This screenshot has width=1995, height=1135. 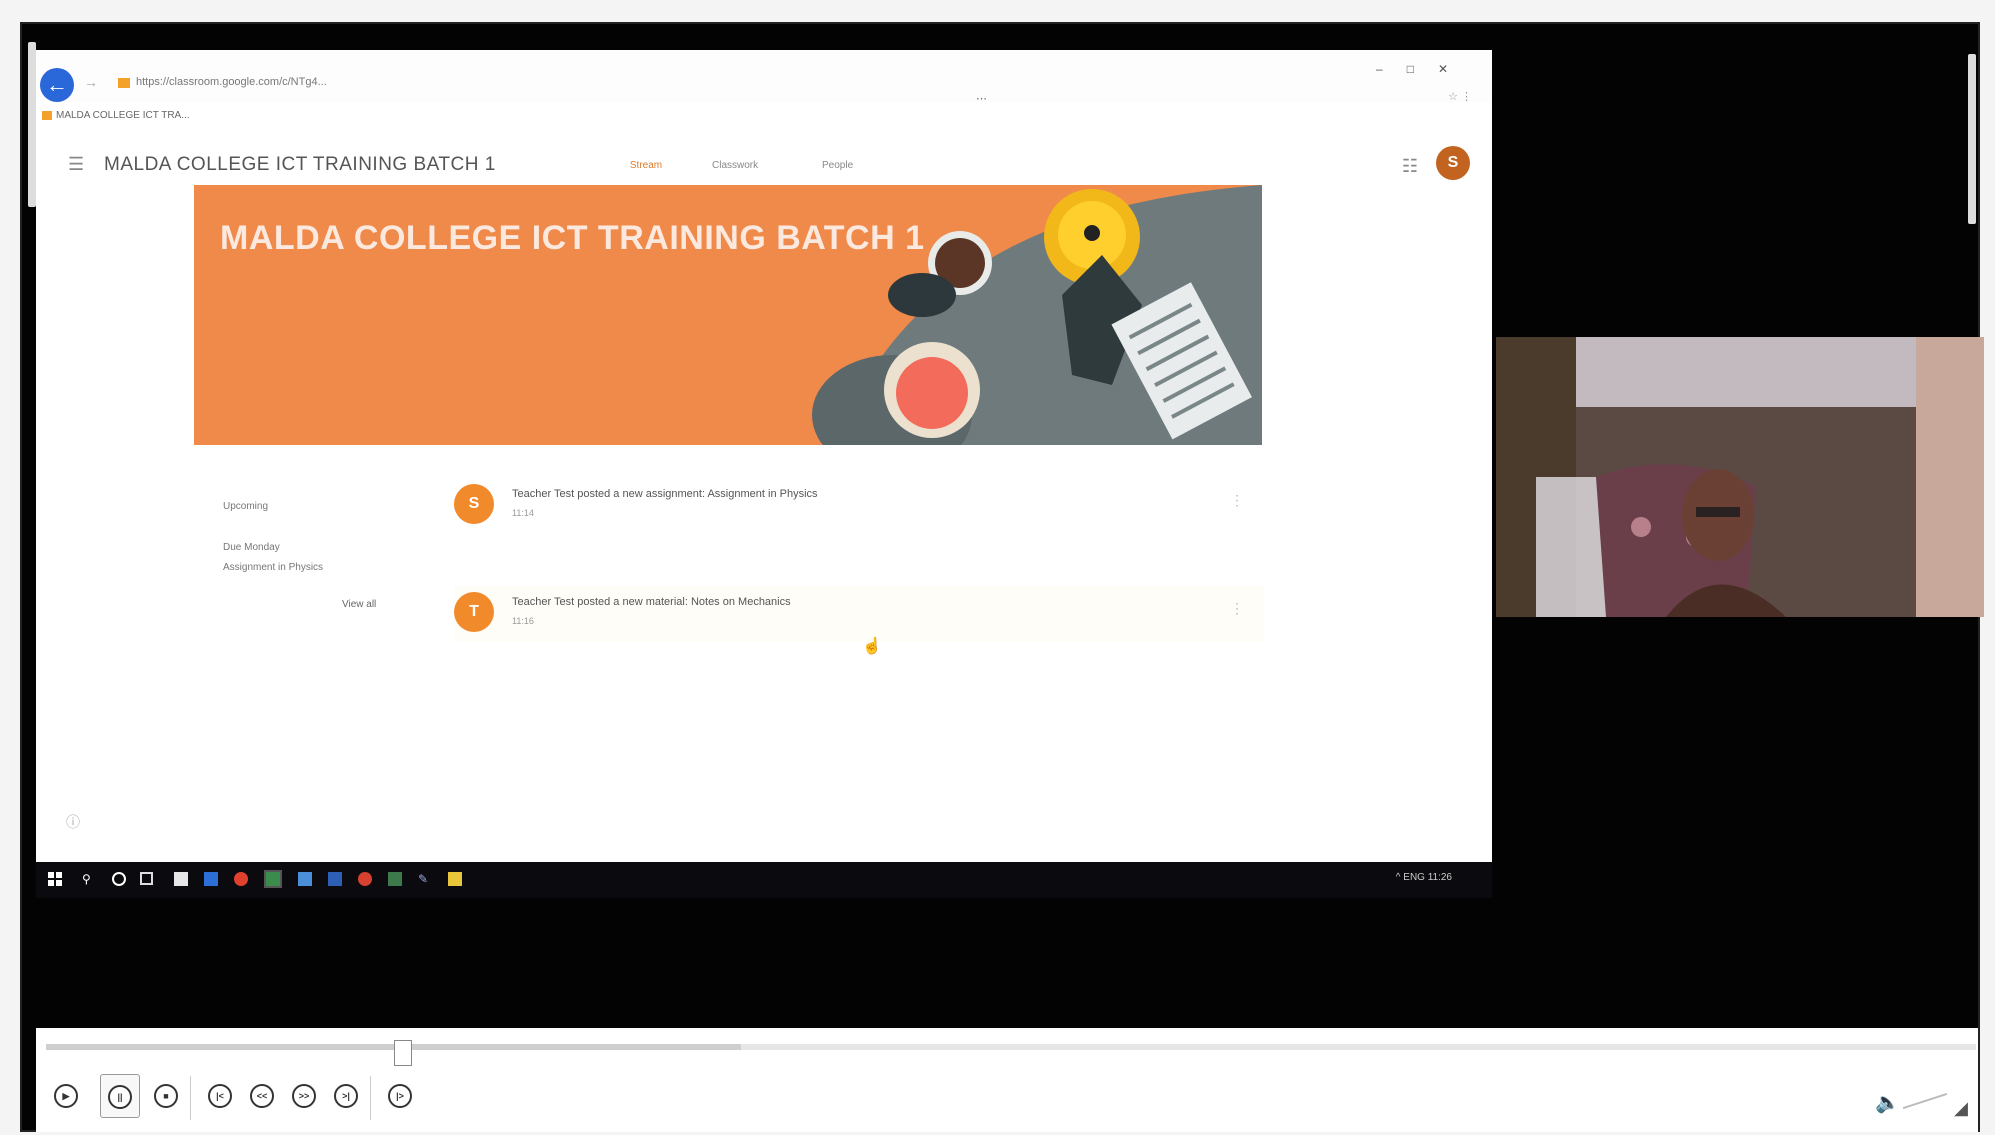 What do you see at coordinates (89, 879) in the screenshot?
I see `search-icon: ⚲` at bounding box center [89, 879].